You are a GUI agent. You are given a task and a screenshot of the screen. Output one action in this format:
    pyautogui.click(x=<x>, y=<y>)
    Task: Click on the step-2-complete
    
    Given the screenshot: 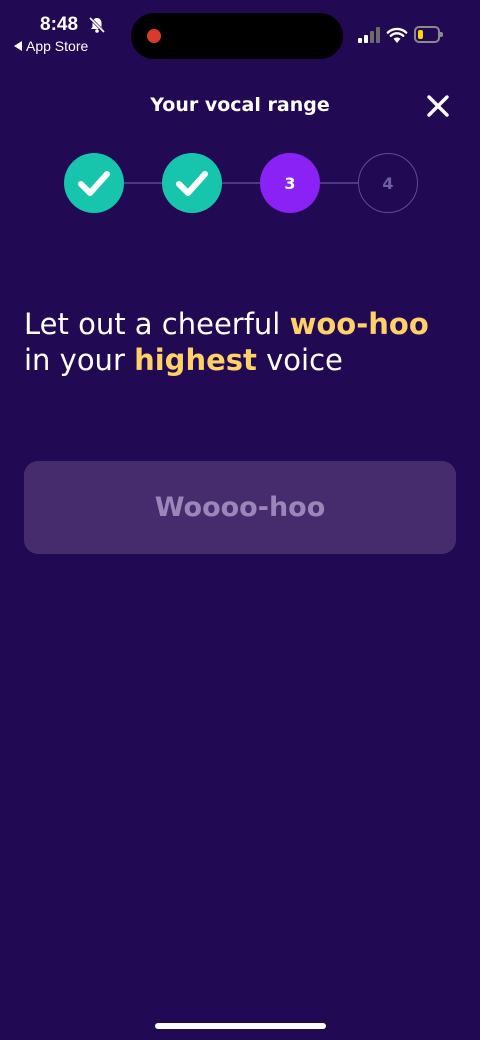 What is the action you would take?
    pyautogui.click(x=192, y=183)
    